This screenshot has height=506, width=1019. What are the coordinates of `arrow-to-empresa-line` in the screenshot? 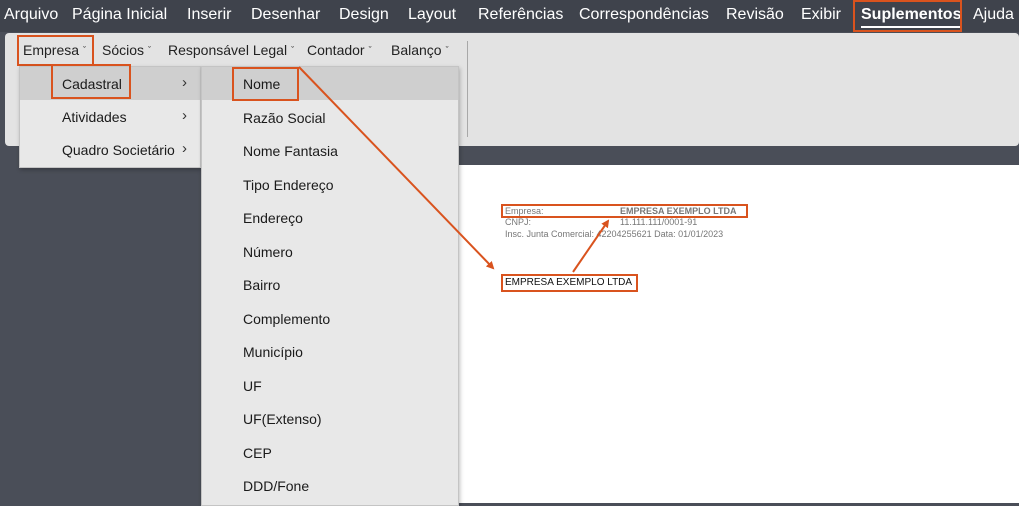 It's located at (591, 246).